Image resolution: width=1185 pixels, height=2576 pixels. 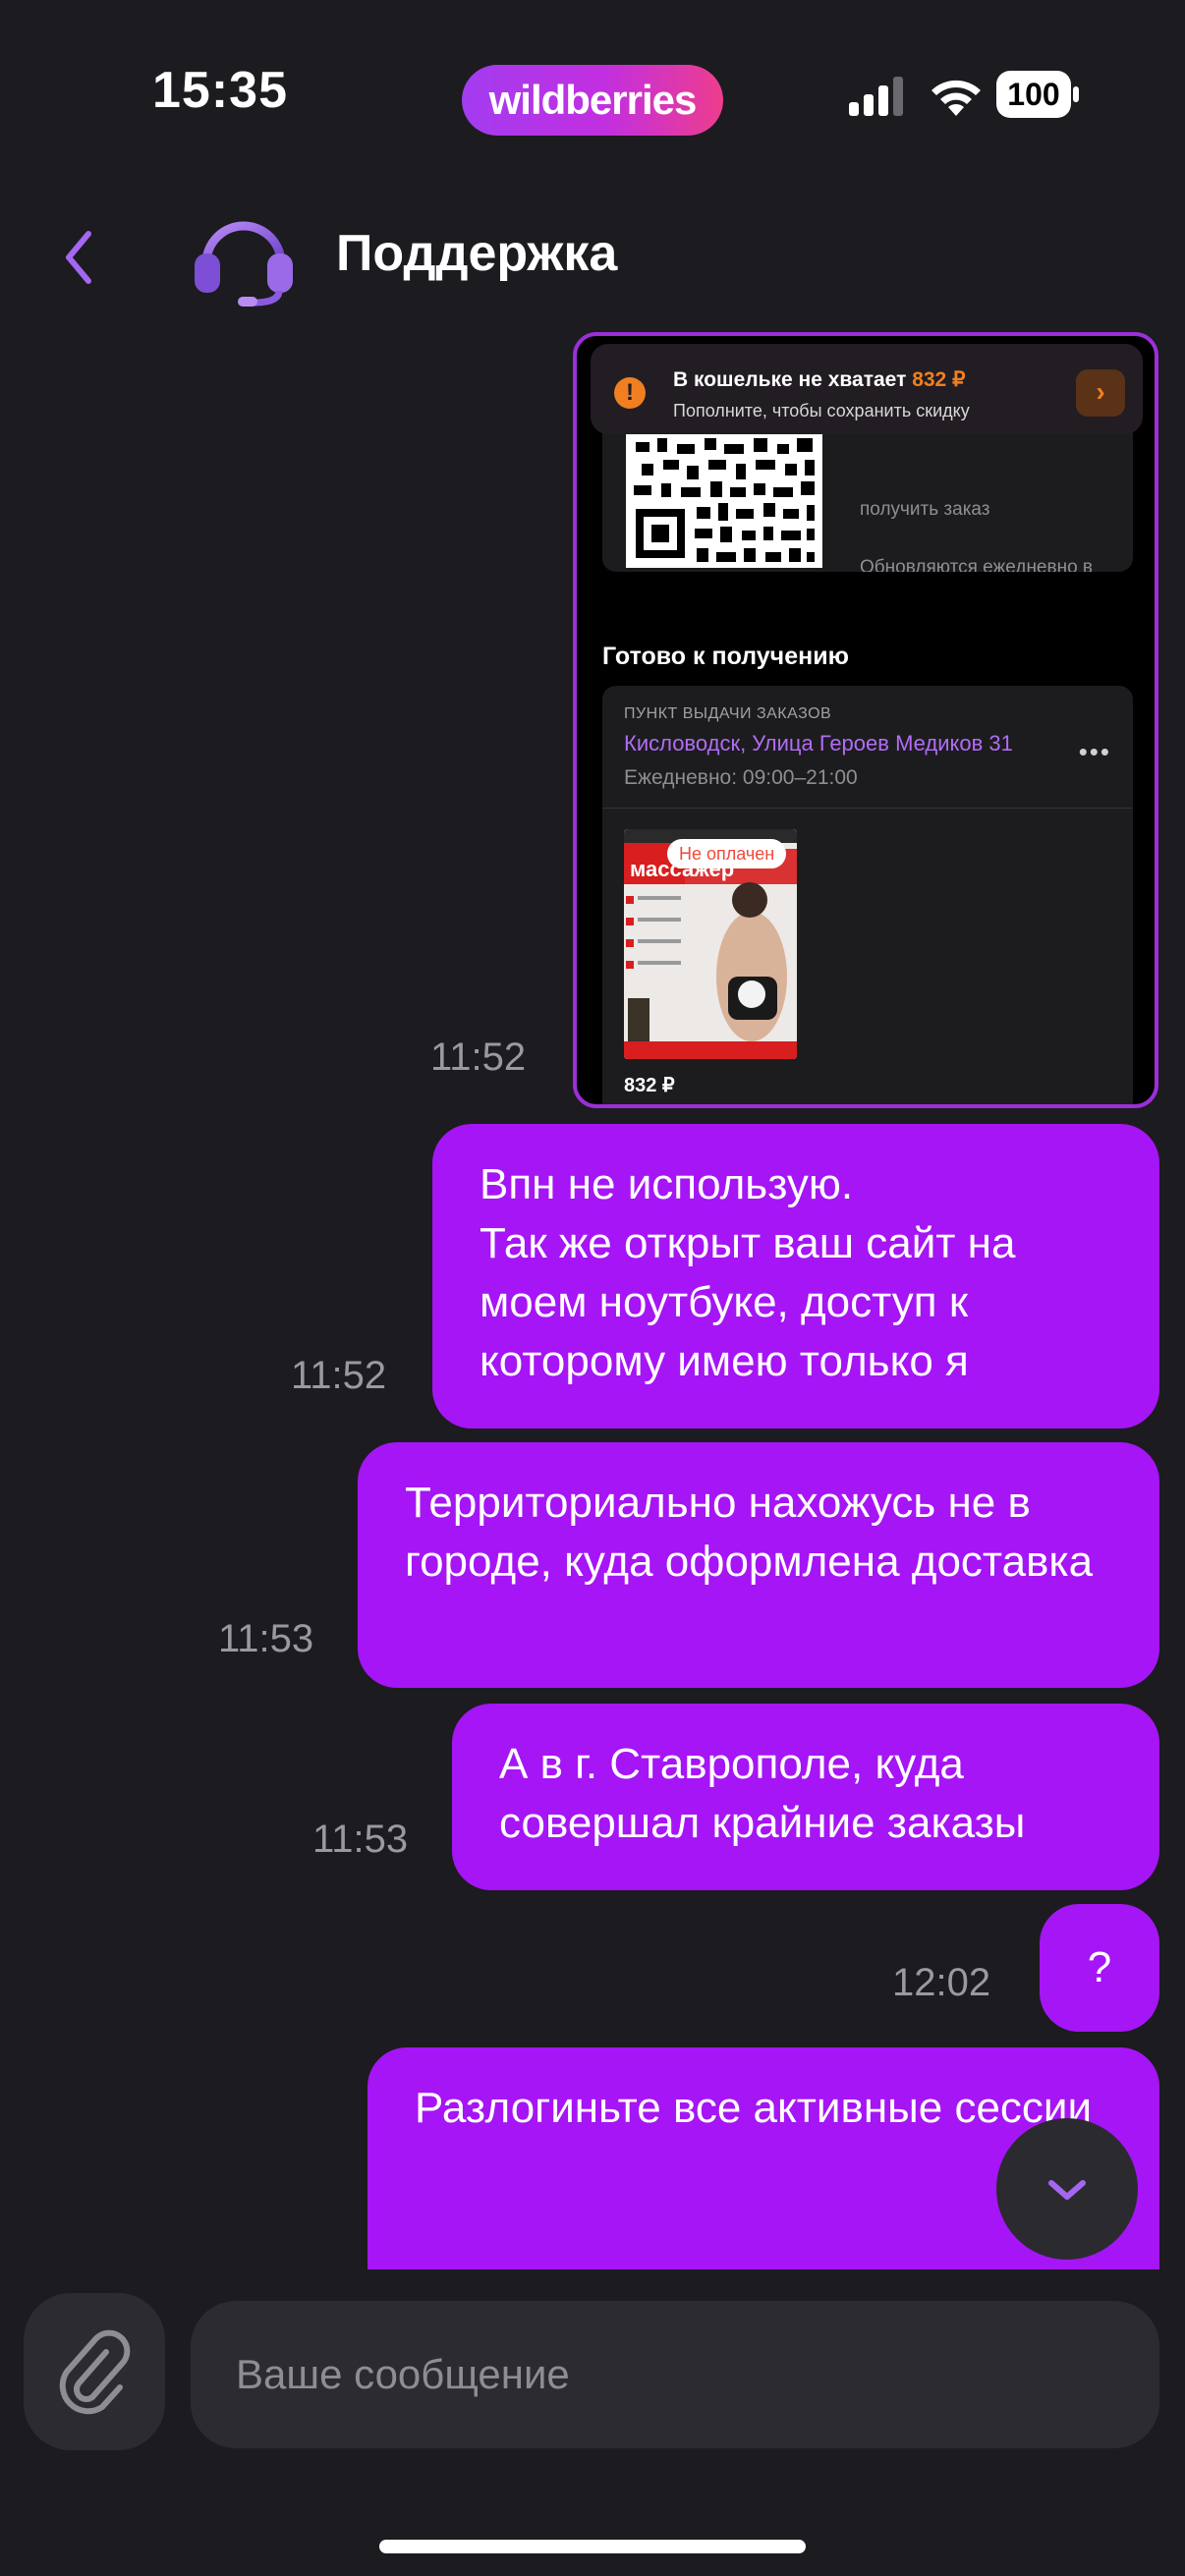 I want to click on battery-icon: 100, so click(x=1038, y=94).